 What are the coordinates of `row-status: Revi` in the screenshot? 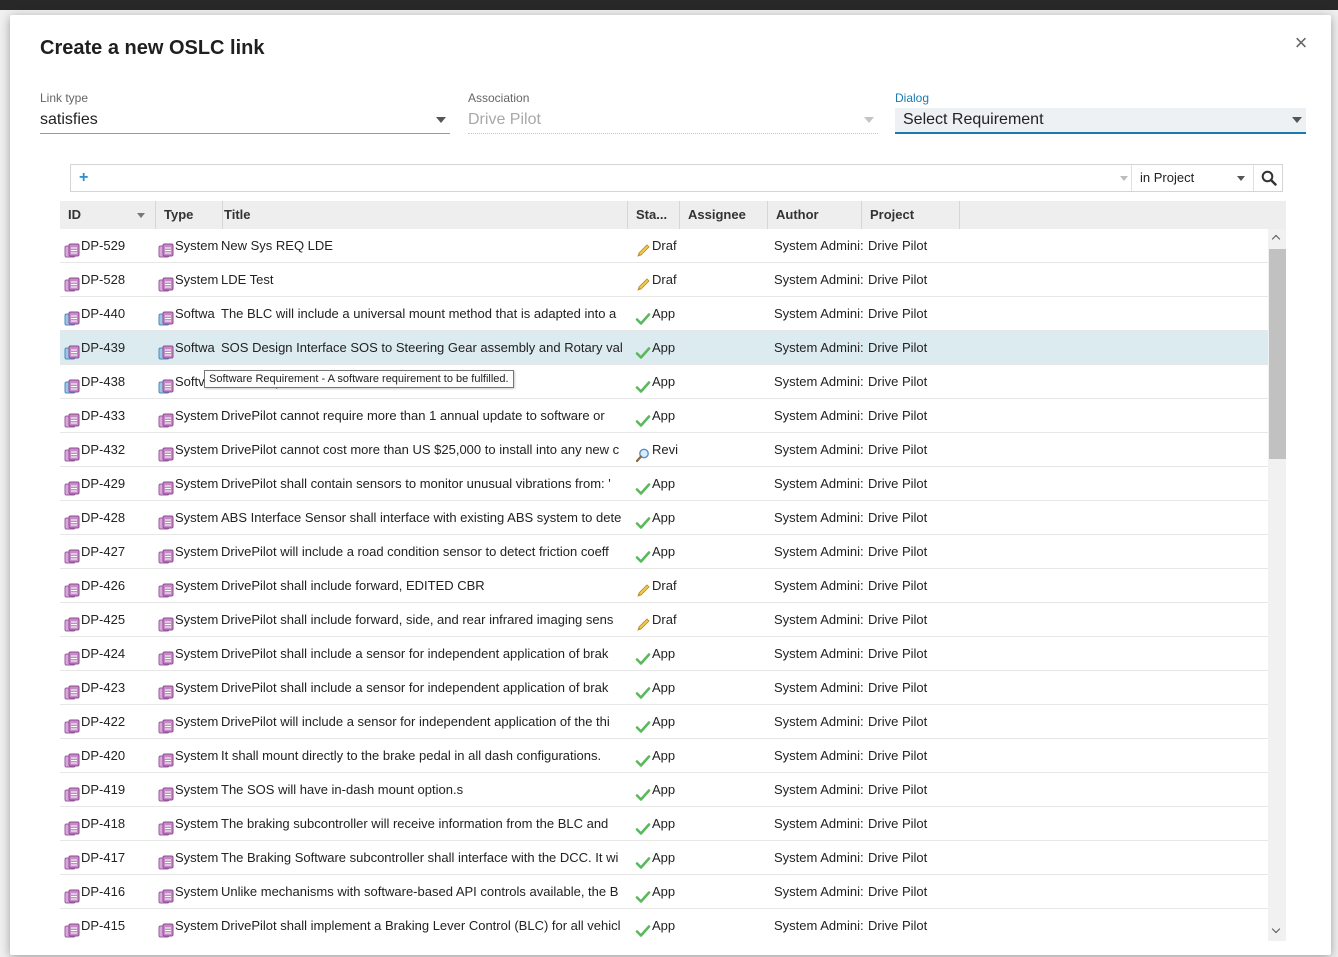 It's located at (670, 449).